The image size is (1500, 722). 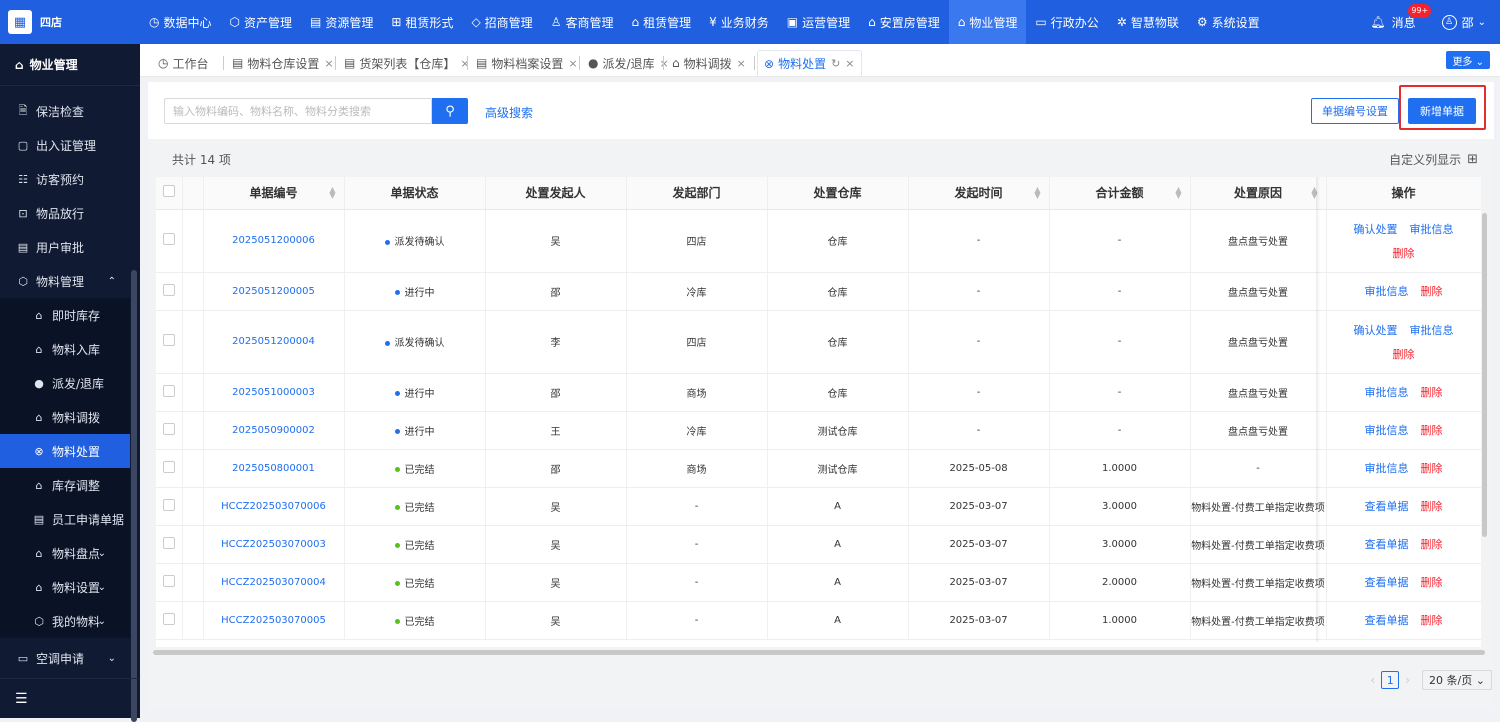 What do you see at coordinates (1148, 22) in the screenshot?
I see `topnav-item: ✲ 智慧物联` at bounding box center [1148, 22].